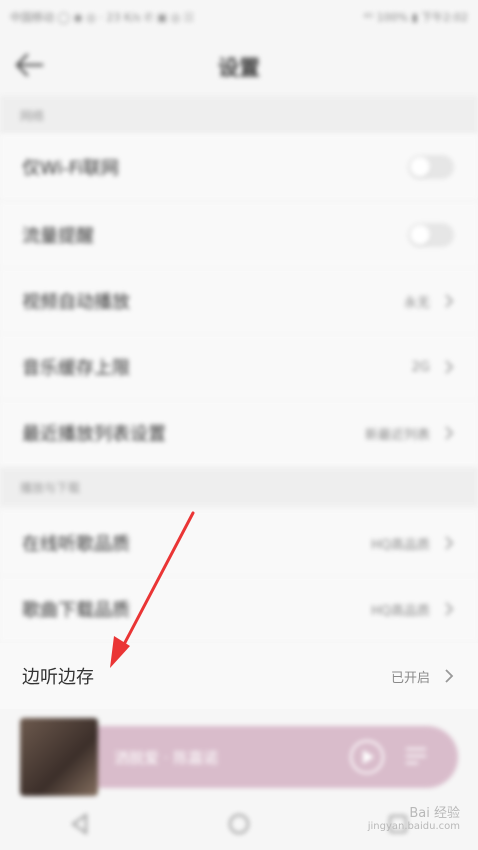  I want to click on play-icon, so click(367, 757).